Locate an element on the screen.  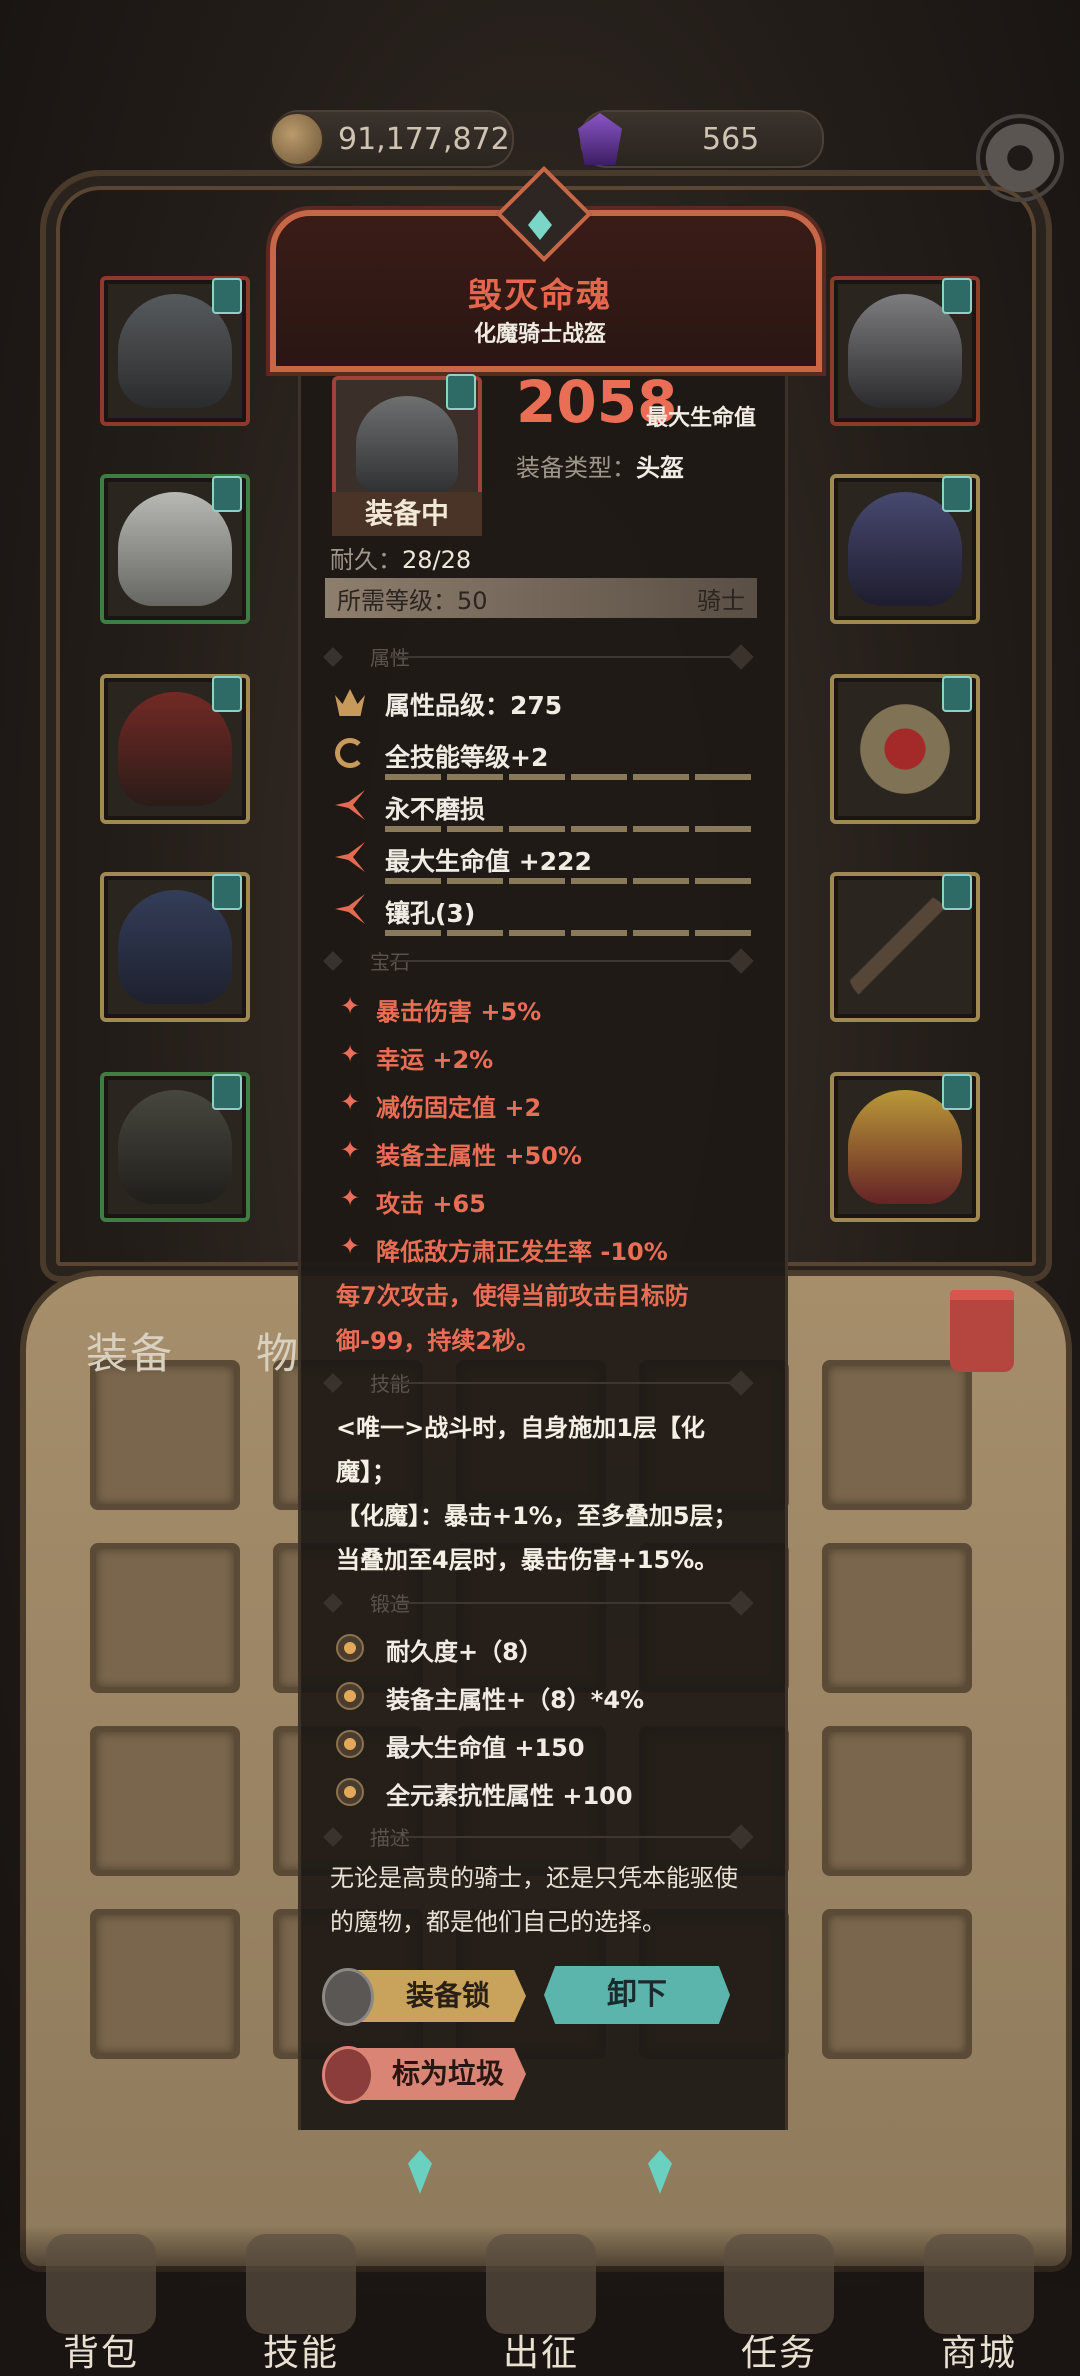
nav-expedition: 出征 is located at coordinates (541, 2305).